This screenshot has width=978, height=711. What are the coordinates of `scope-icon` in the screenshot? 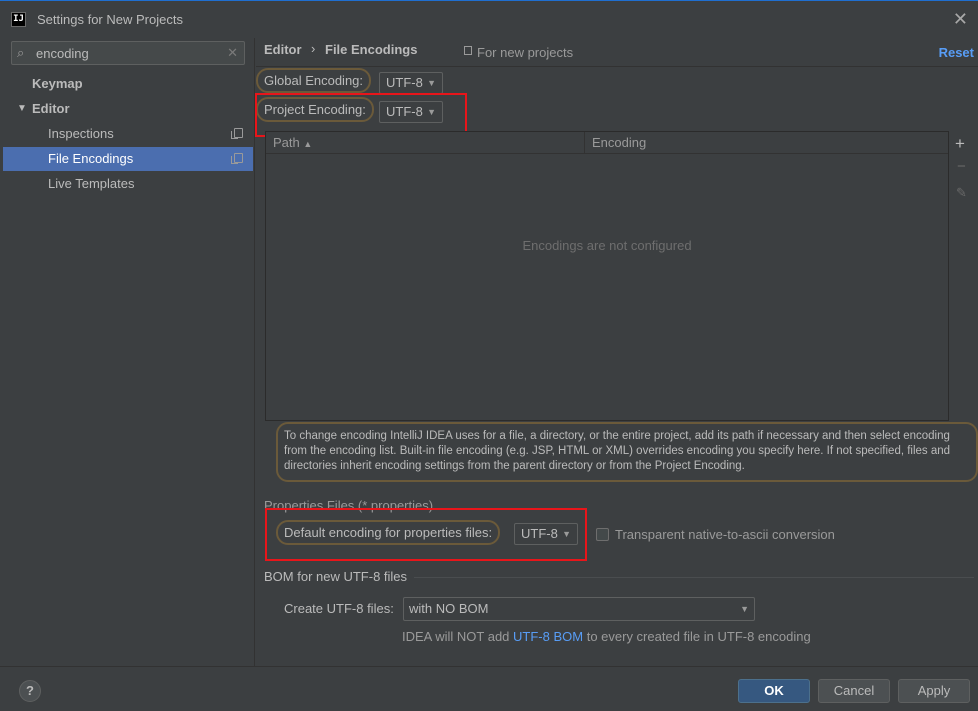 It's located at (468, 50).